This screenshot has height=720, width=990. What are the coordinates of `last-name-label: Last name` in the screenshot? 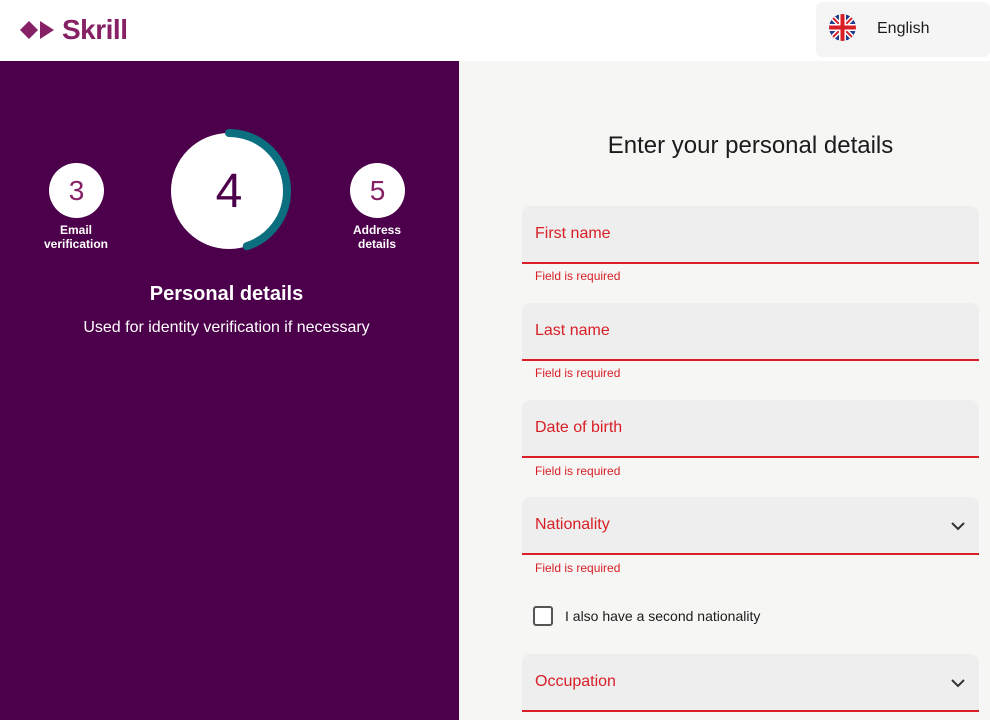 It's located at (572, 330).